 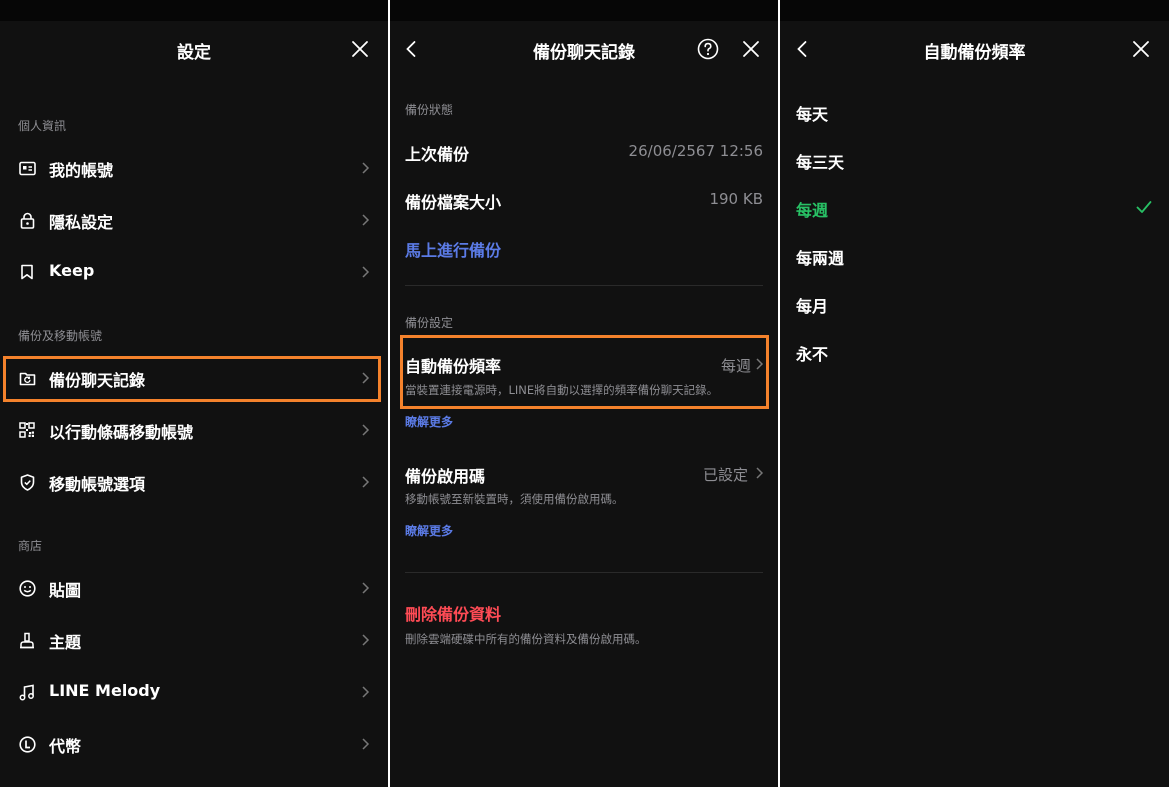 I want to click on frequency-header: 自動備份頻率, so click(x=974, y=49).